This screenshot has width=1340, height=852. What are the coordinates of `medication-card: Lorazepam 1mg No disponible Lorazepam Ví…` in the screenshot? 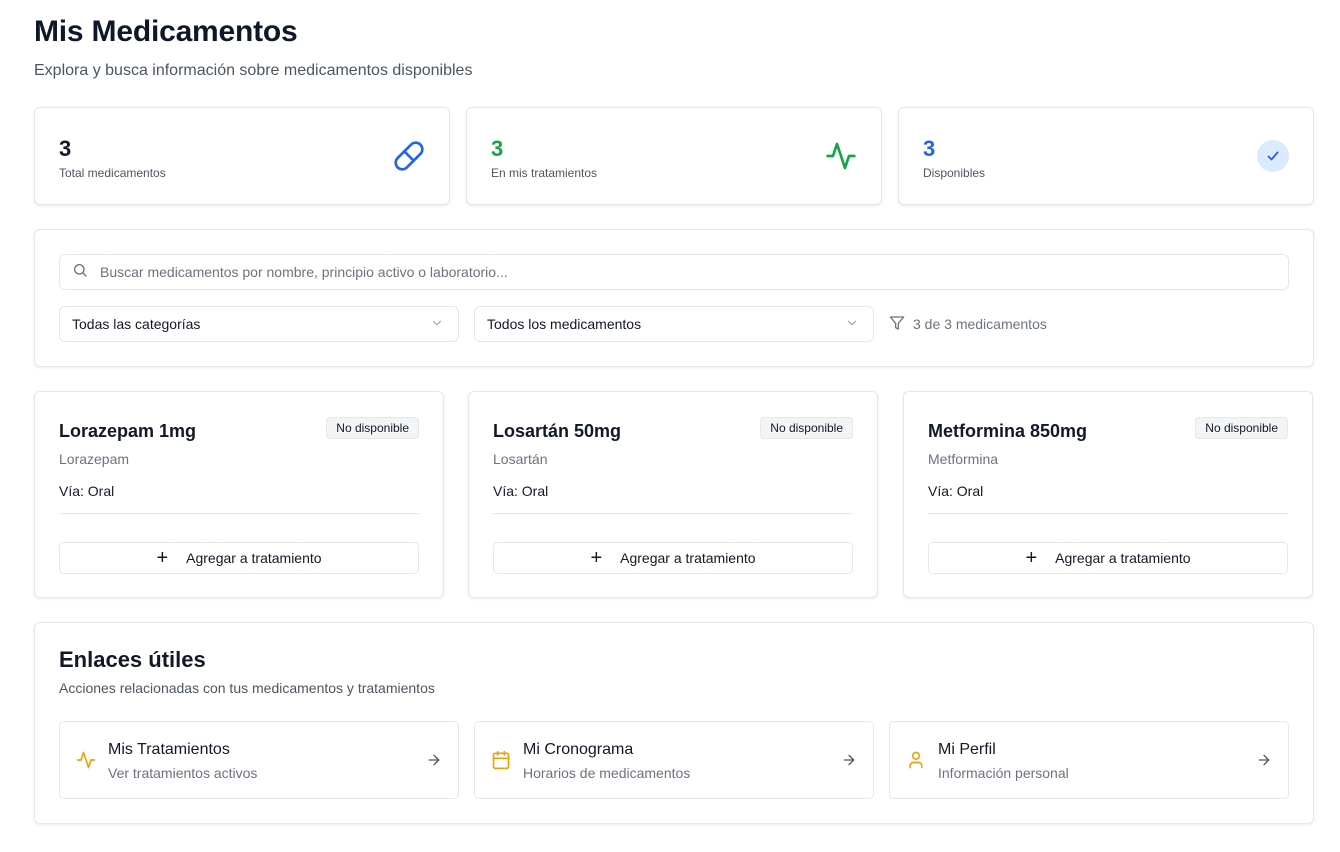 It's located at (239, 494).